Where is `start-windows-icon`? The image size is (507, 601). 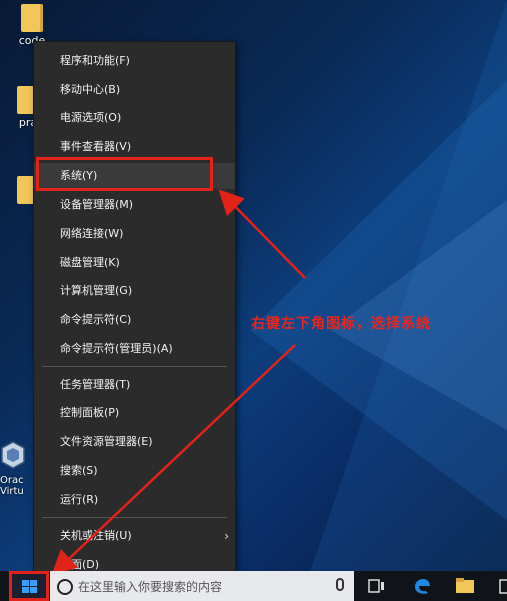 start-windows-icon is located at coordinates (30, 587).